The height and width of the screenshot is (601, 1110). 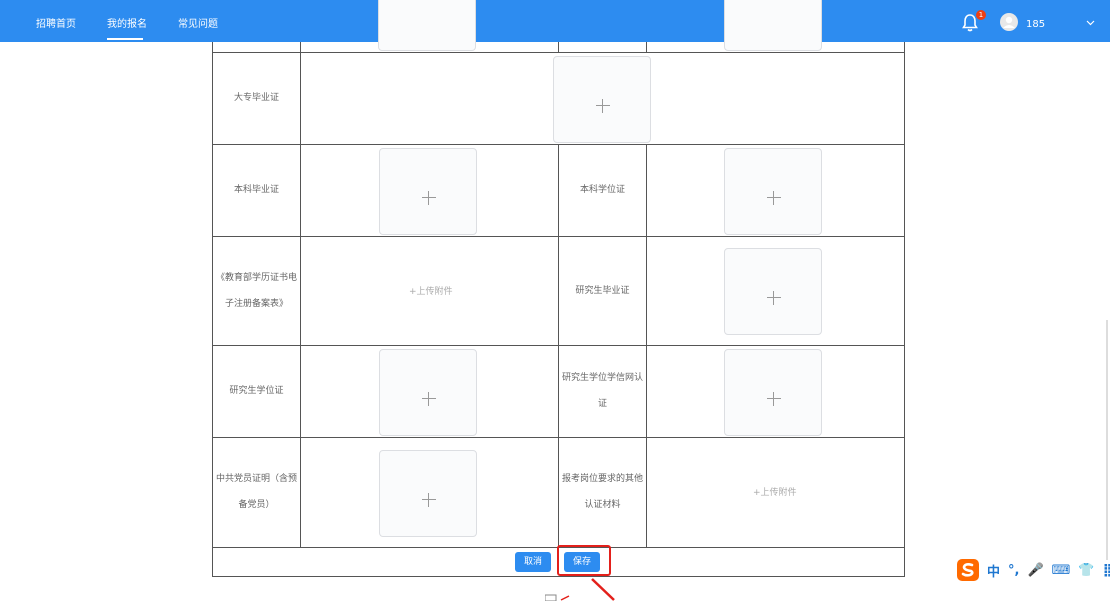 What do you see at coordinates (993, 570) in the screenshot?
I see `chinese-mode-icon: 中` at bounding box center [993, 570].